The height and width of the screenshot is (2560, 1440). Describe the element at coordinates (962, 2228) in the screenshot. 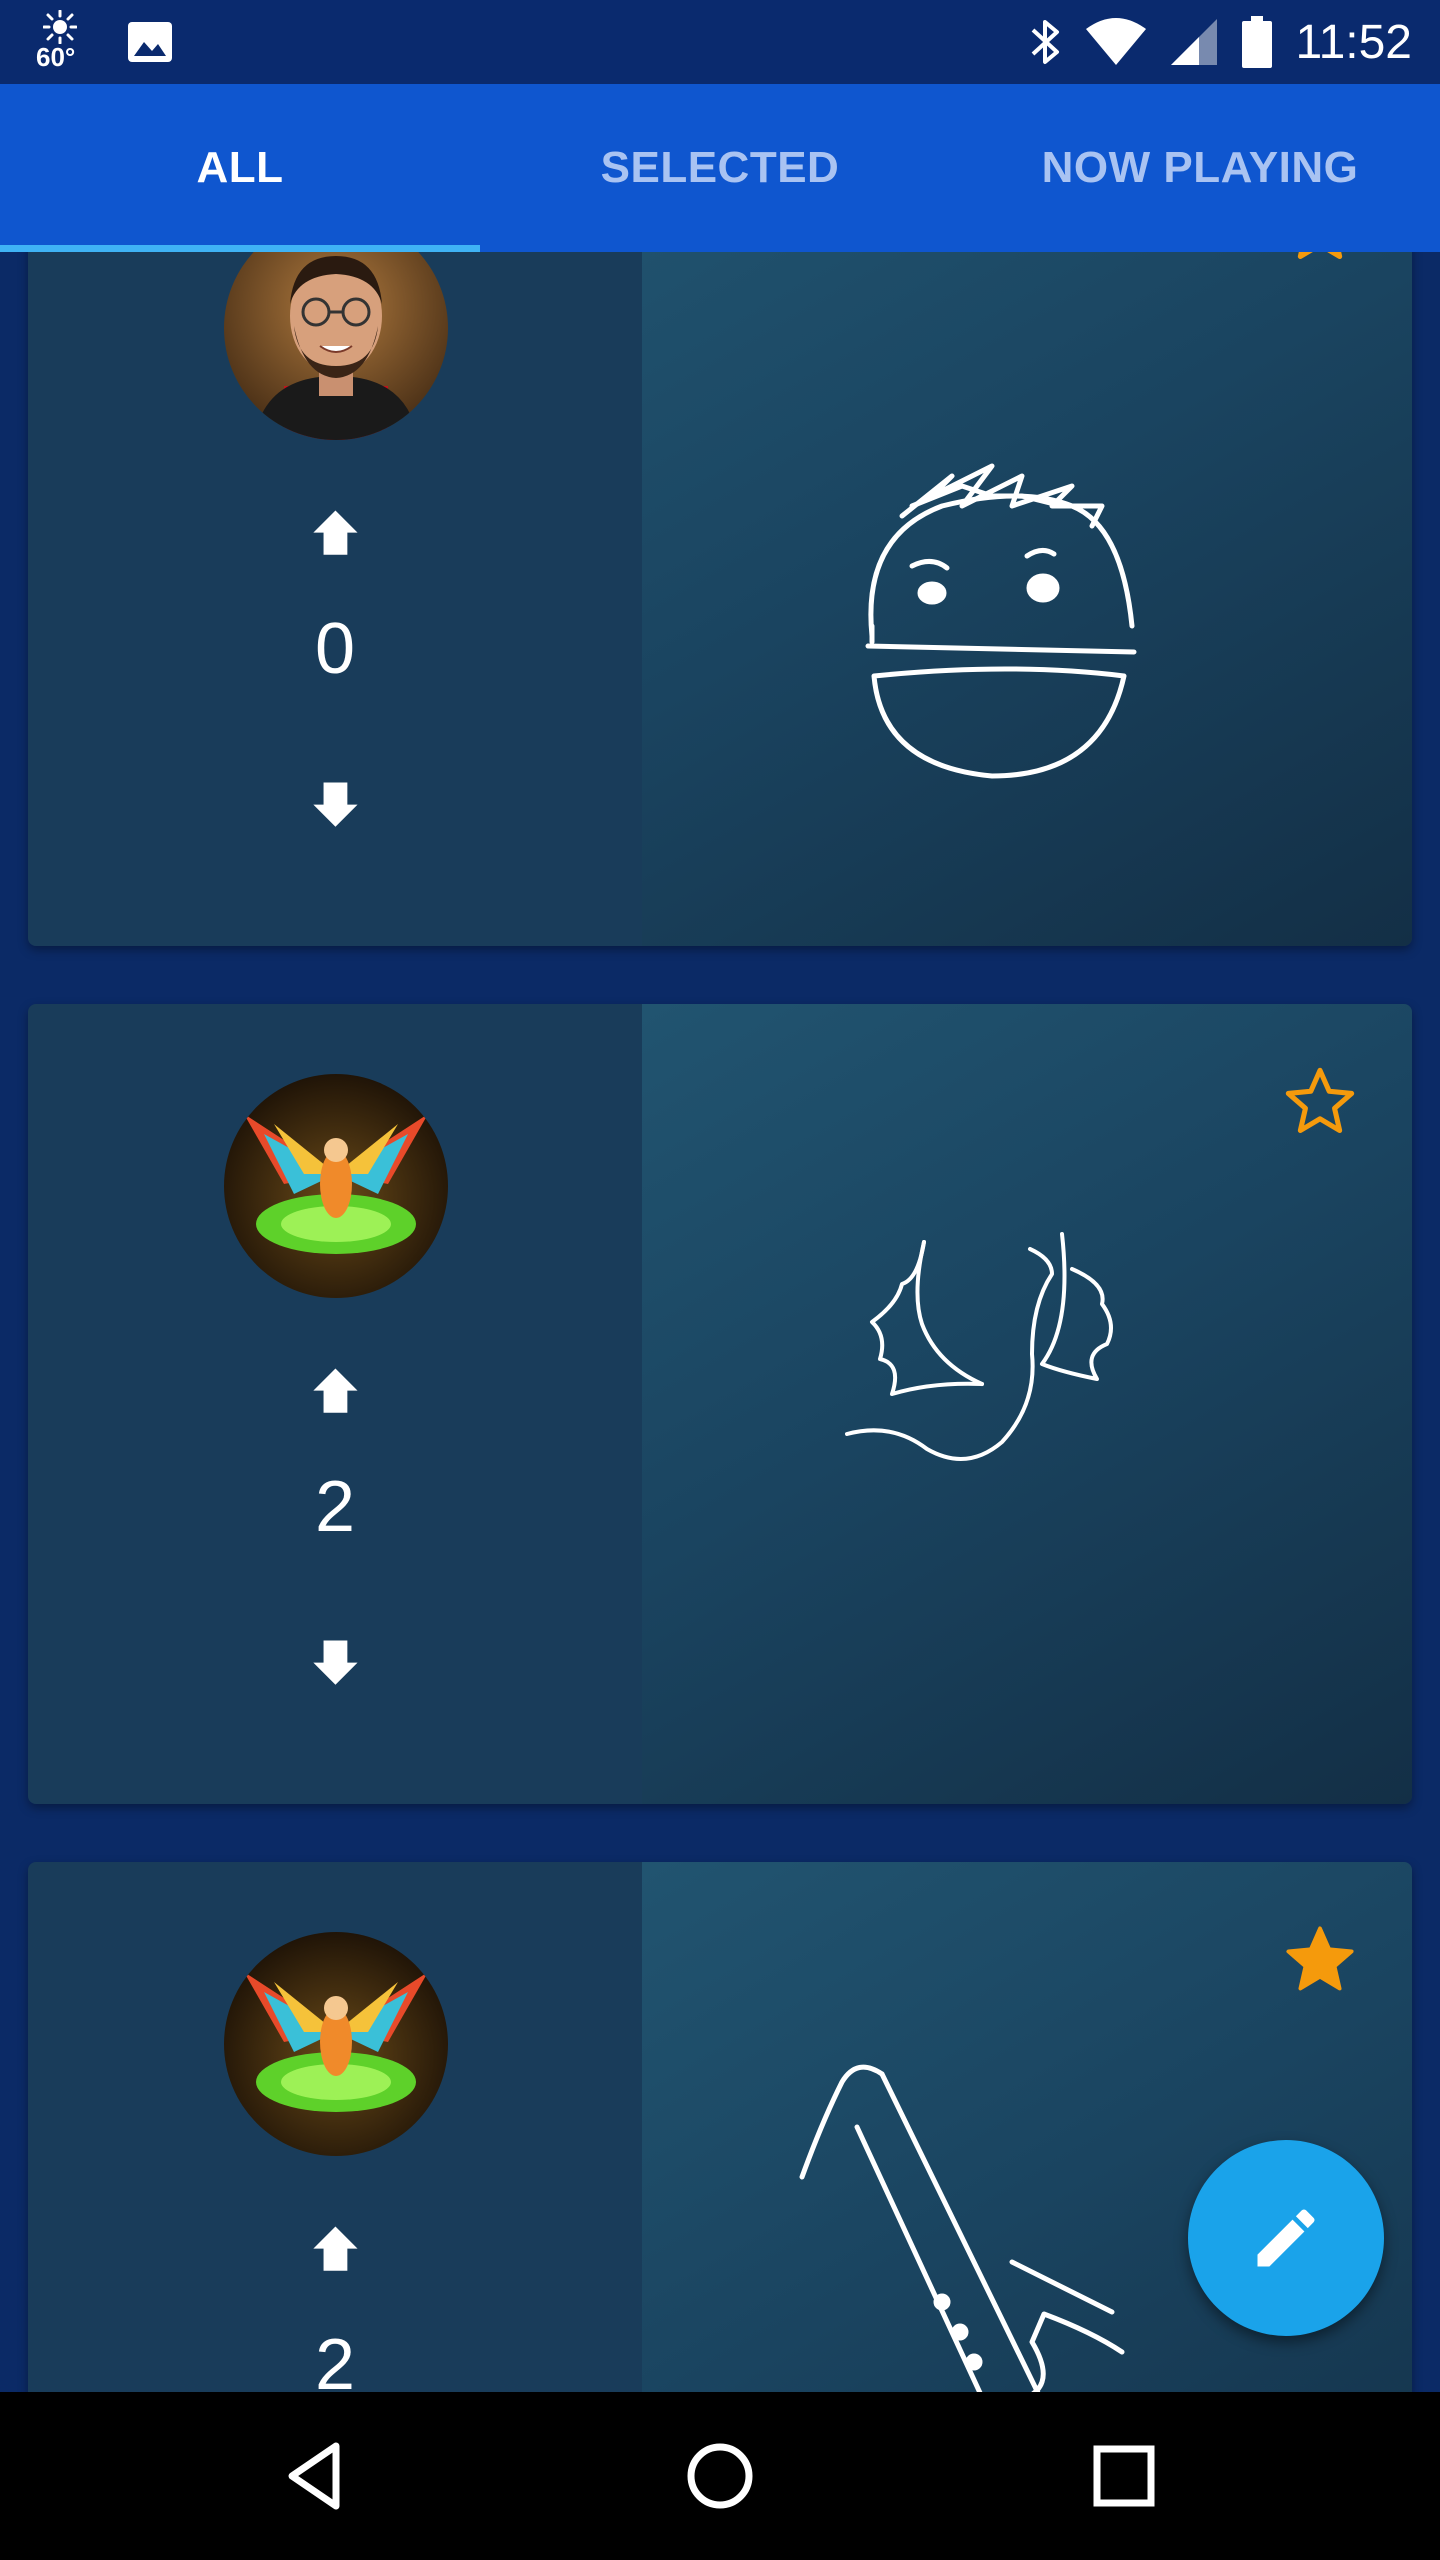

I see `saxophone-doodle-drawing` at that location.